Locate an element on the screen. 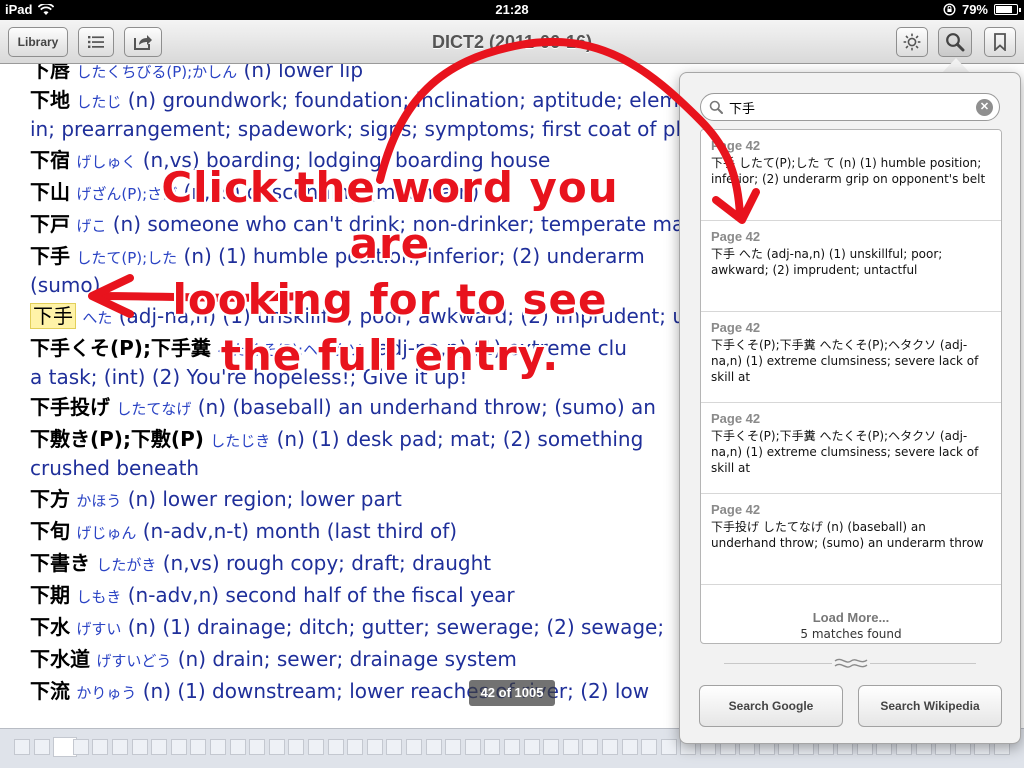 The image size is (1024, 768). entry-headword: 下方 is located at coordinates (50, 499).